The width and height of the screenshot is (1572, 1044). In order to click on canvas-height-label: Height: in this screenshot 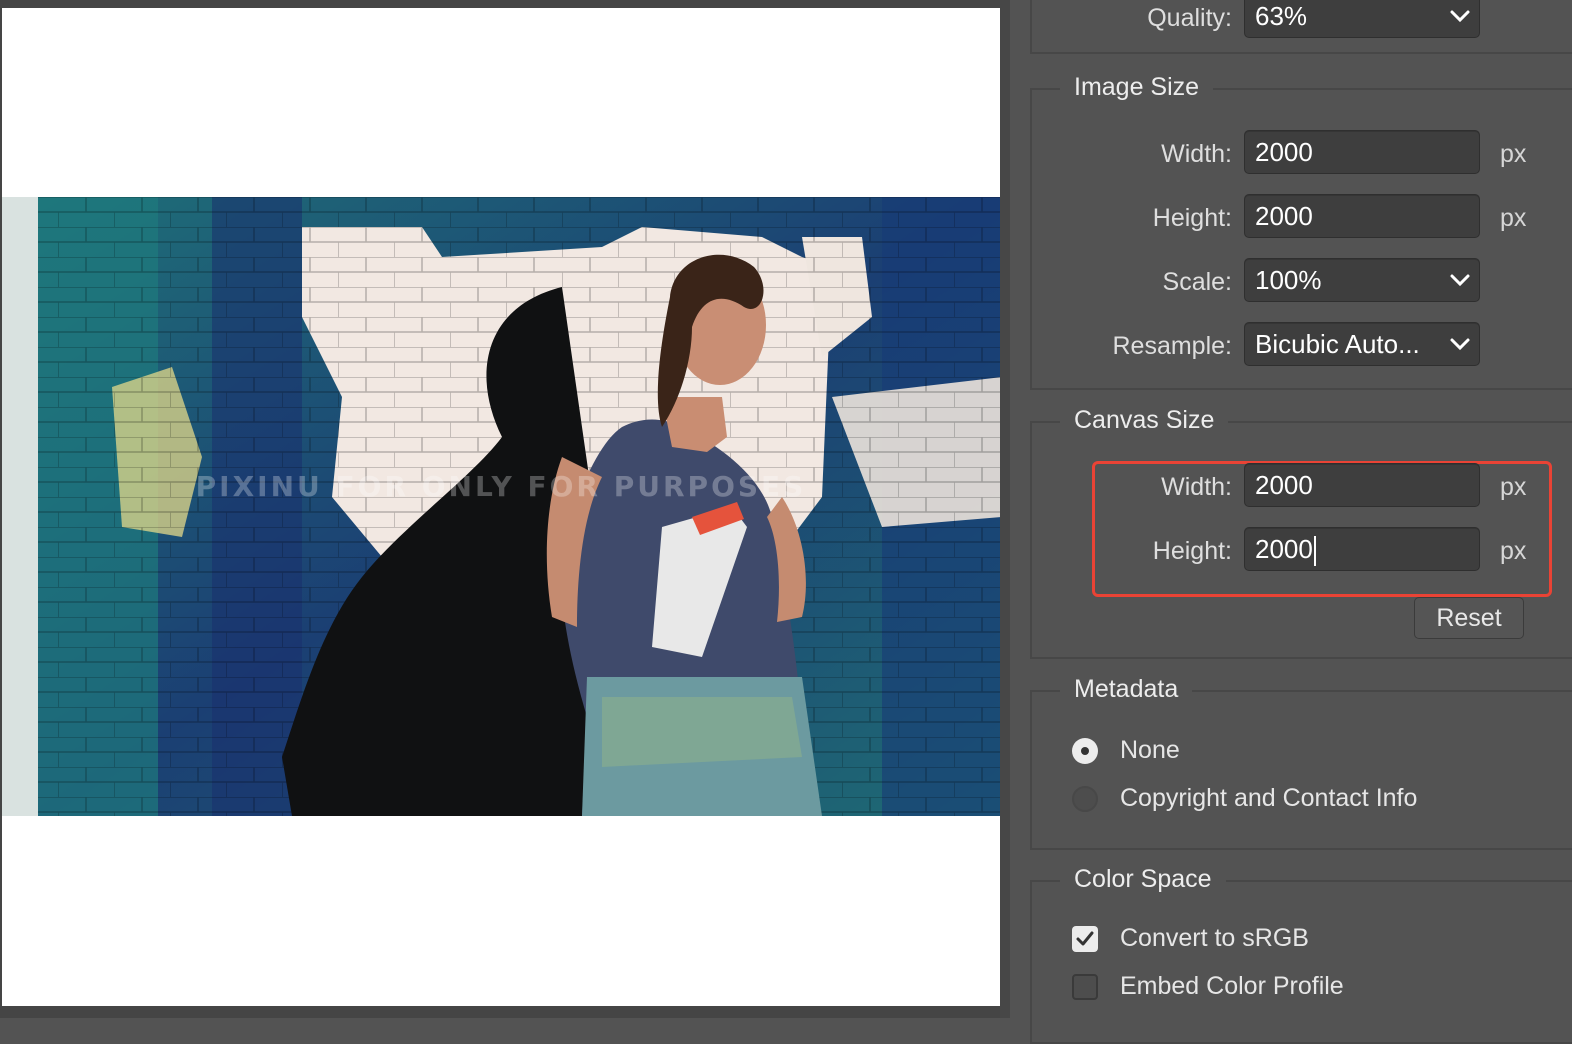, I will do `click(1192, 551)`.